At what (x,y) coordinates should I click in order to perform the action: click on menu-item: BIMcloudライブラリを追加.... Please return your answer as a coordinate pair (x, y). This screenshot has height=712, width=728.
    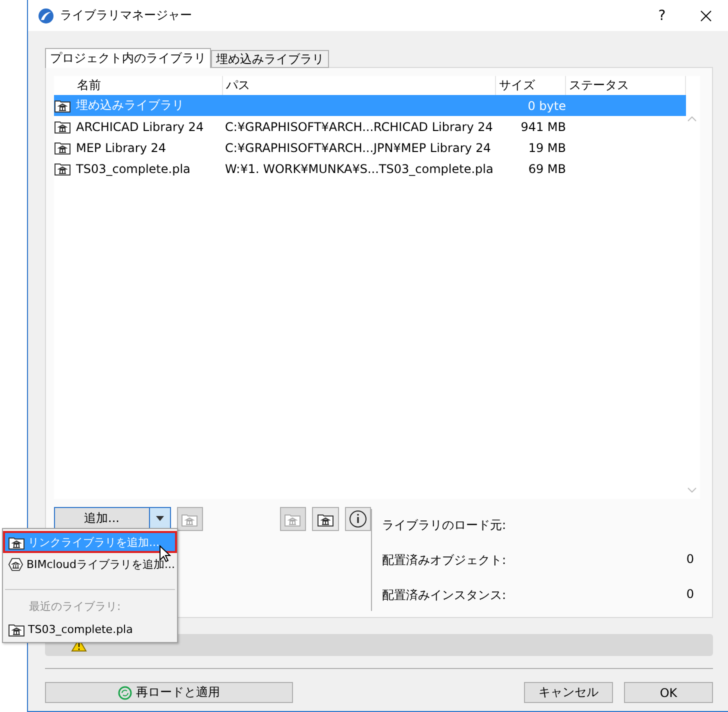
    Looking at the image, I should click on (90, 564).